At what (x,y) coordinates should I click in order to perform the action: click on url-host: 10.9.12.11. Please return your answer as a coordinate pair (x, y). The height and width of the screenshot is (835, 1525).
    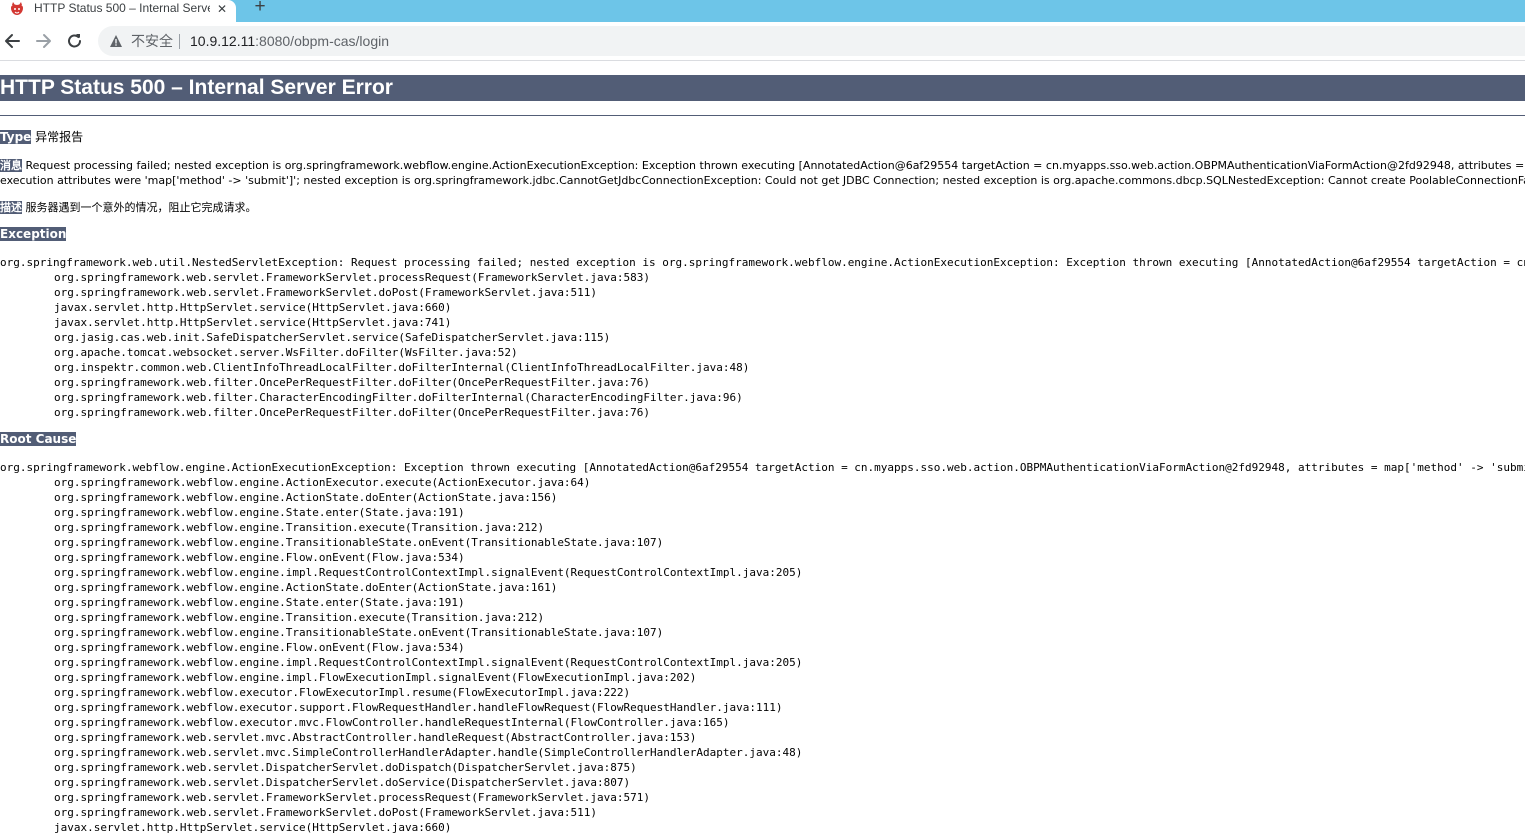
    Looking at the image, I should click on (223, 41).